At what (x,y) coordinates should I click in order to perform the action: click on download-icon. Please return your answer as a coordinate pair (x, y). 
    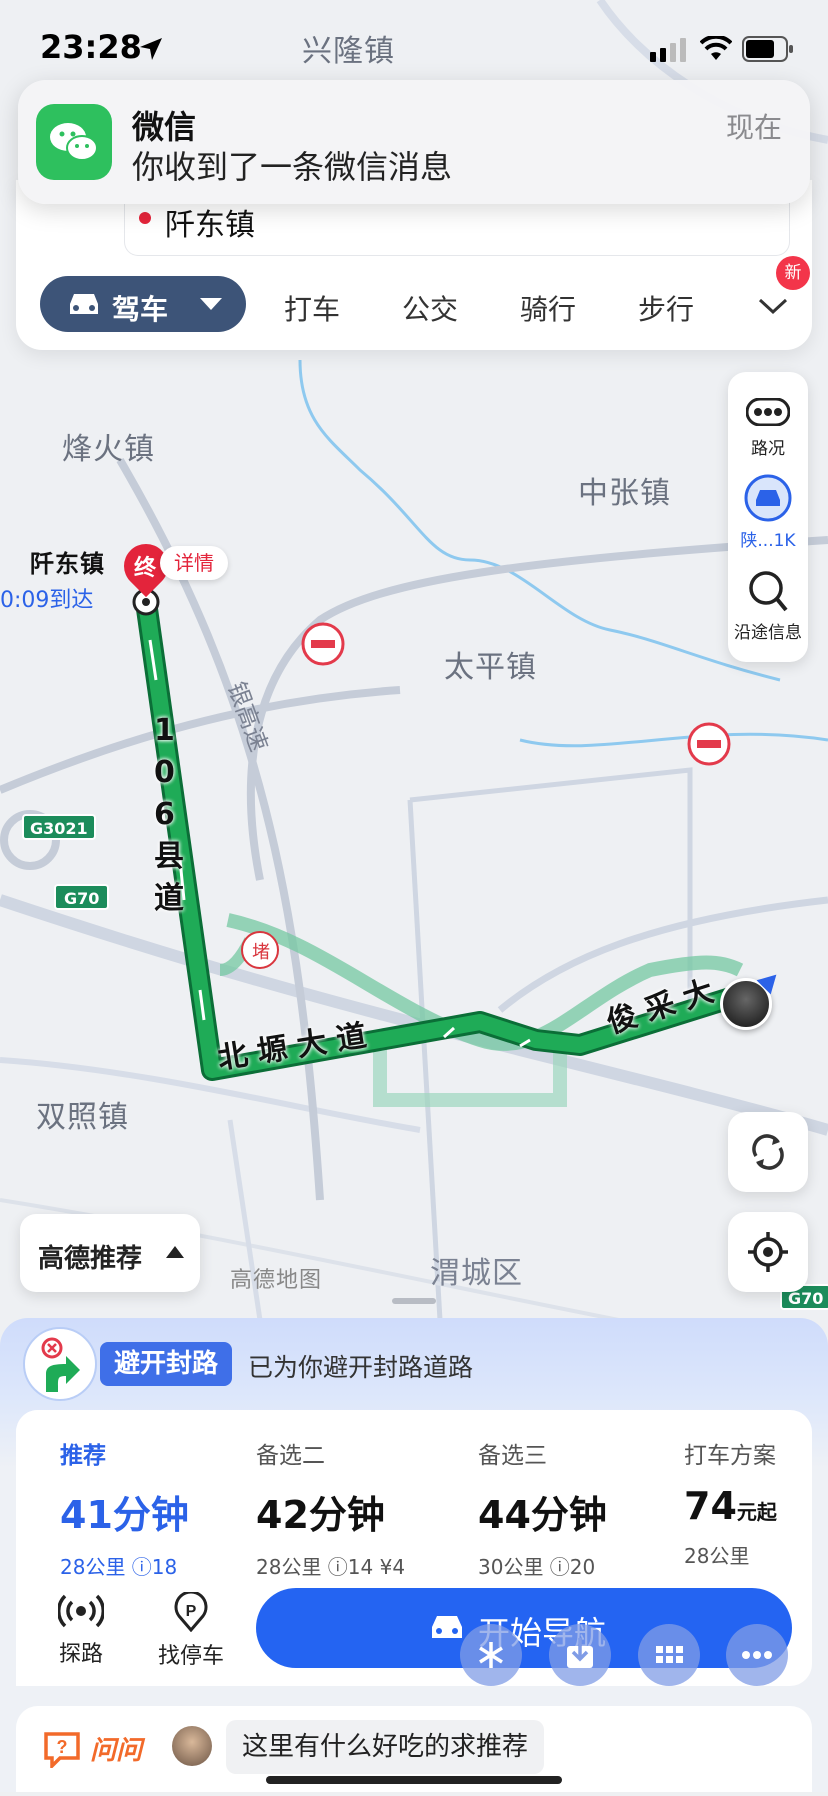
    Looking at the image, I should click on (580, 1653).